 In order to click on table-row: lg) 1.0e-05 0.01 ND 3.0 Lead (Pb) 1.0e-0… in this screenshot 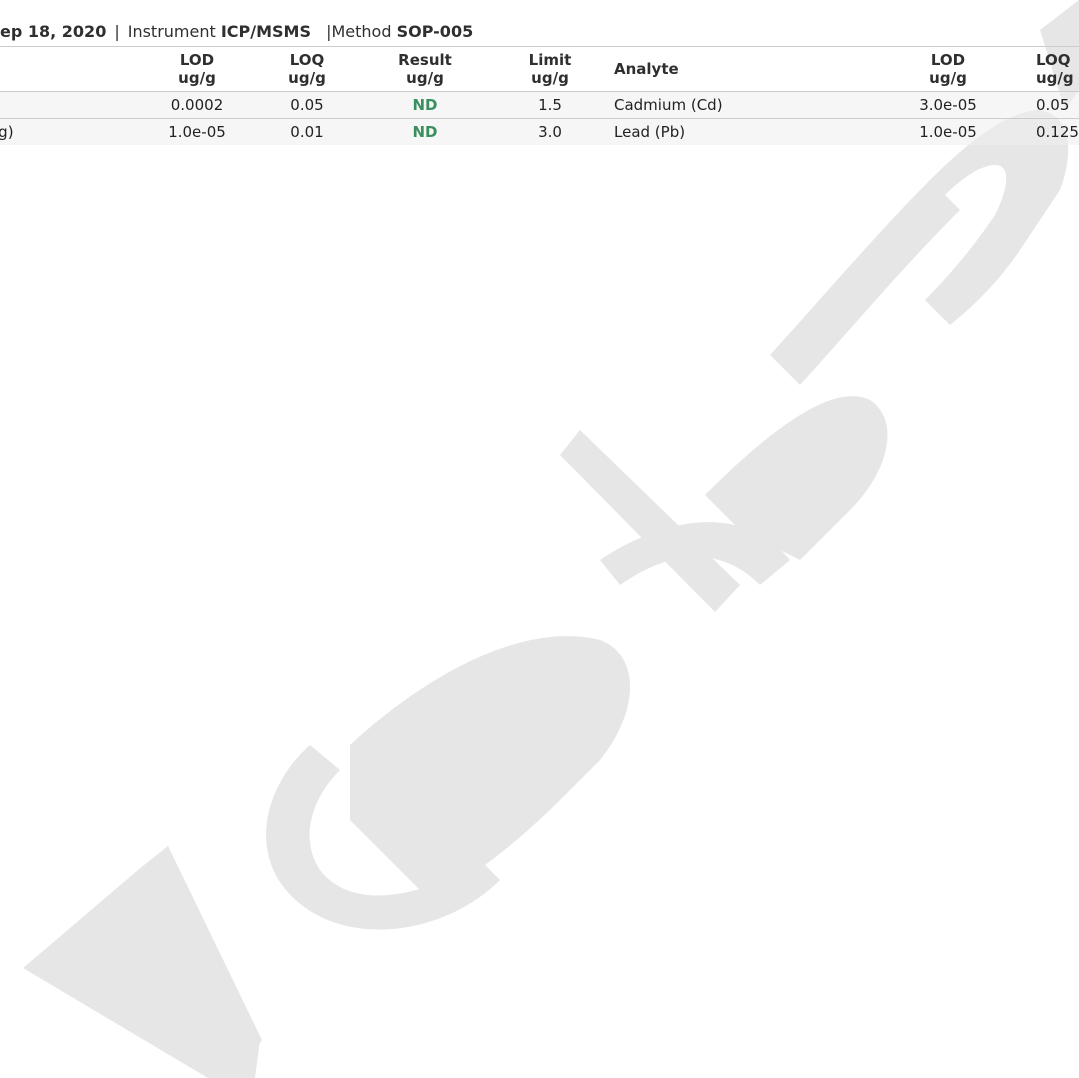, I will do `click(539, 131)`.